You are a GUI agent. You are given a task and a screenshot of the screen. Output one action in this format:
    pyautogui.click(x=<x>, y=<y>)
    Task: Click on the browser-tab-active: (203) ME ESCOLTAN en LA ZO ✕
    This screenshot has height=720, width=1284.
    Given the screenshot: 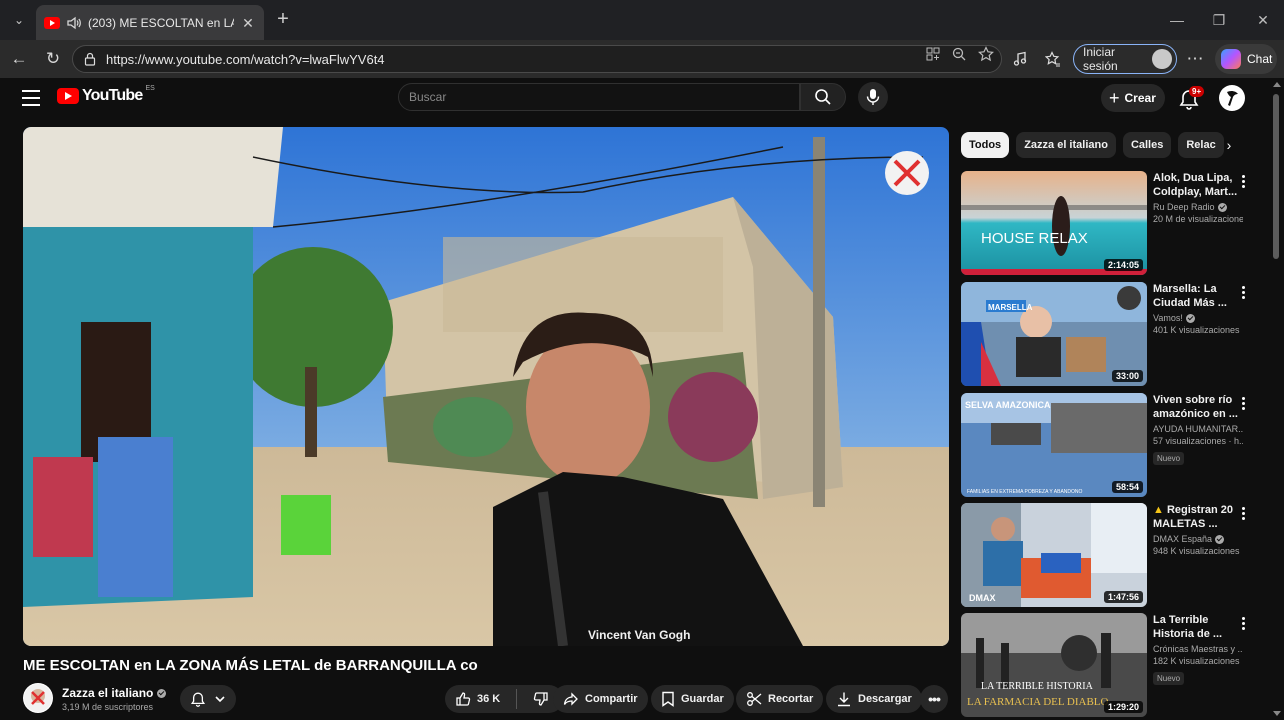 What is the action you would take?
    pyautogui.click(x=150, y=22)
    